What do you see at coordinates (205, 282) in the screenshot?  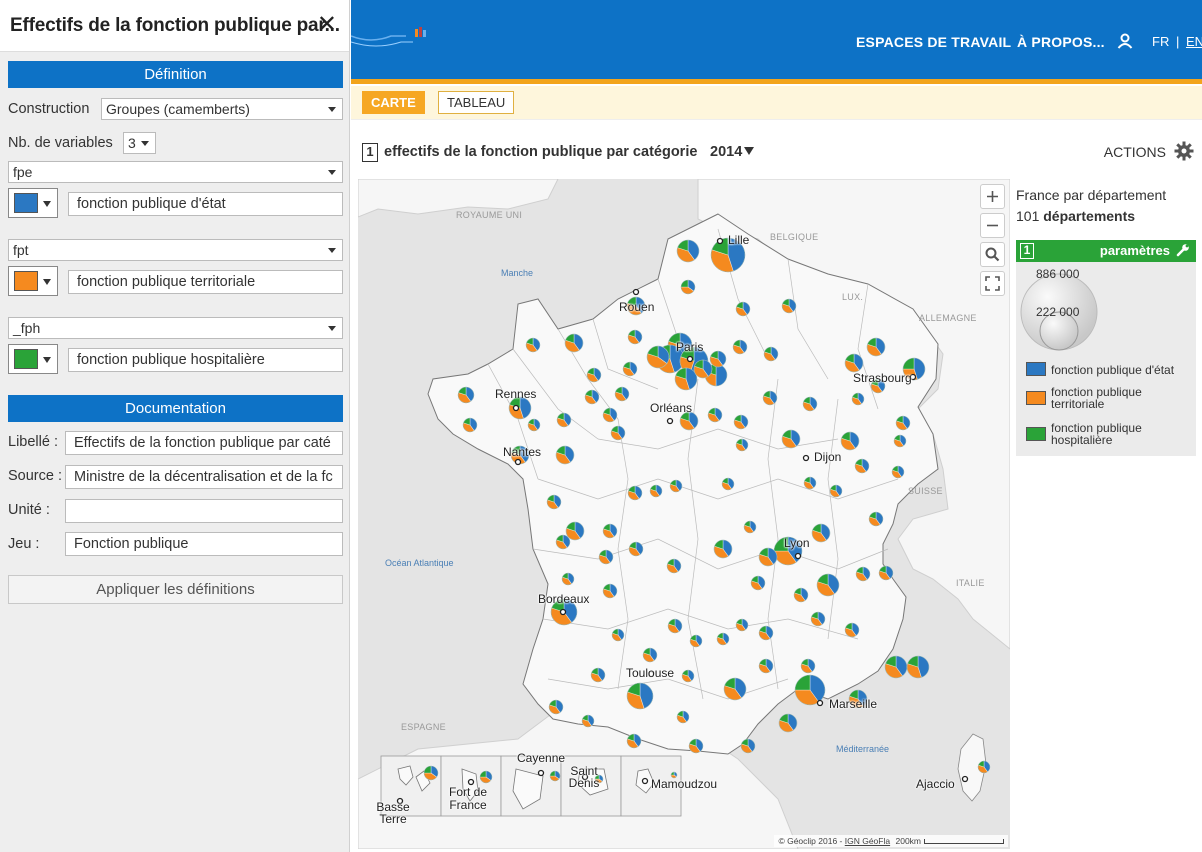 I see `variable-label-input-2: fonction publique territoriale` at bounding box center [205, 282].